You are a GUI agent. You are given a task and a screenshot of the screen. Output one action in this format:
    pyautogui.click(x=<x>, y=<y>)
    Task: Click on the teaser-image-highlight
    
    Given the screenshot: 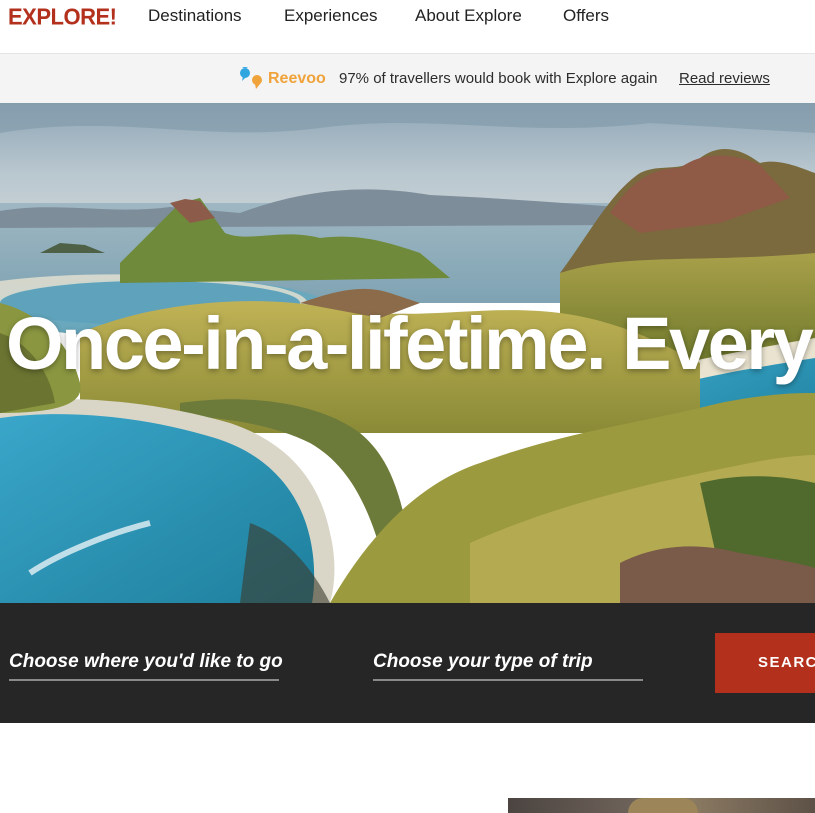 What is the action you would take?
    pyautogui.click(x=663, y=805)
    